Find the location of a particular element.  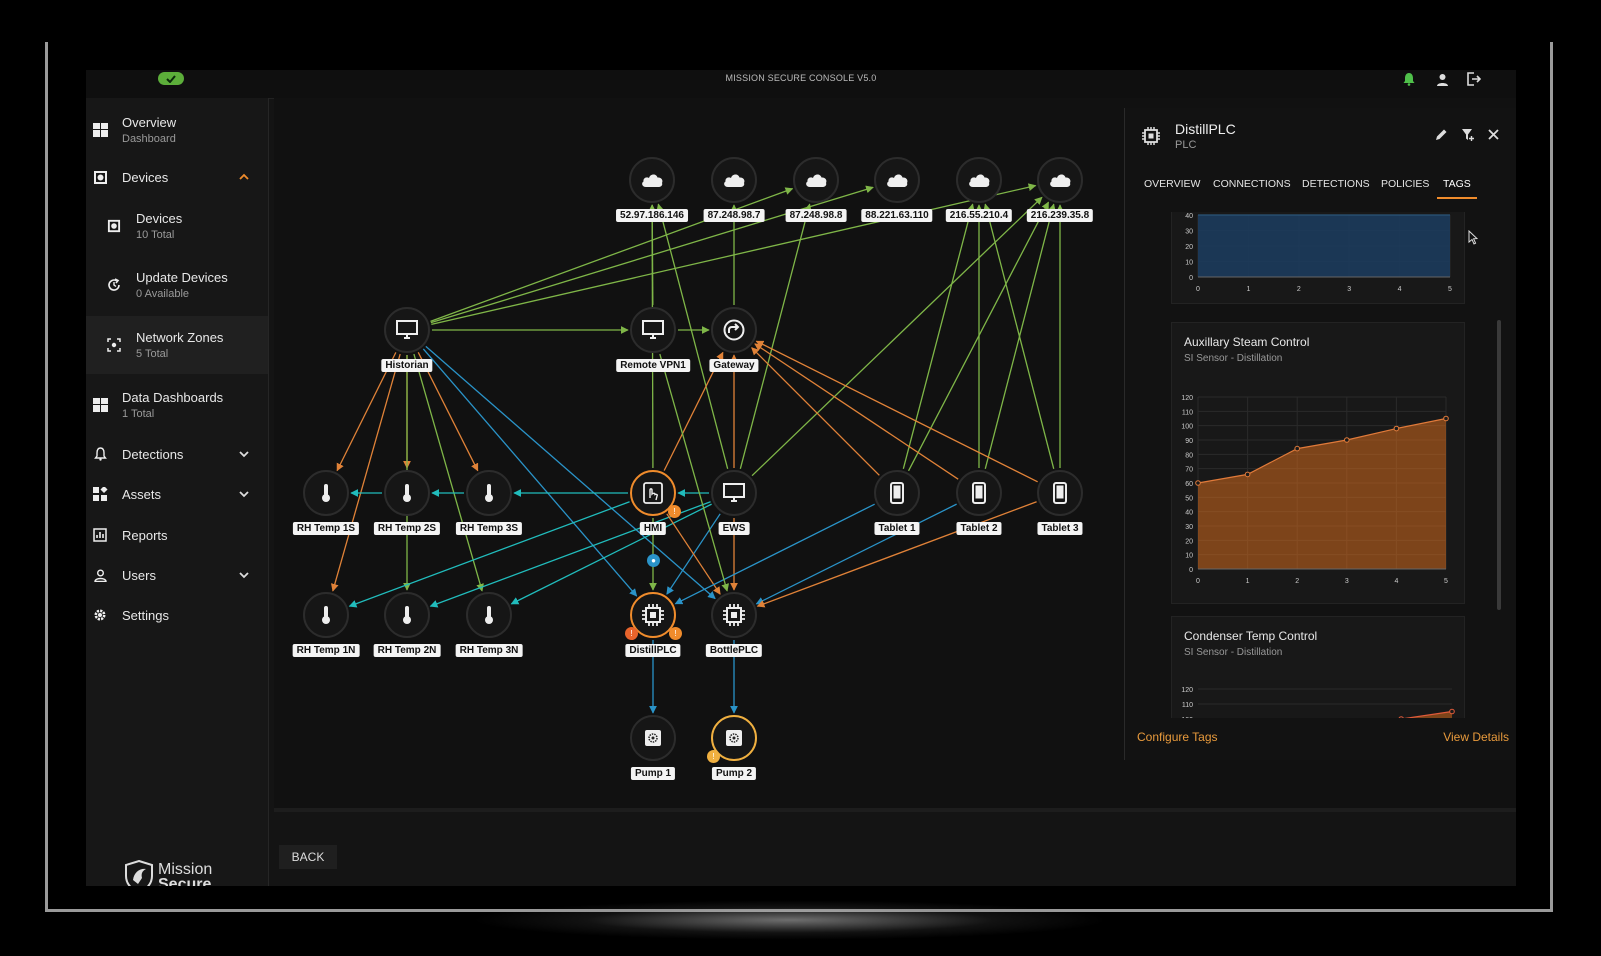

device-node-t1s is located at coordinates (326, 493).